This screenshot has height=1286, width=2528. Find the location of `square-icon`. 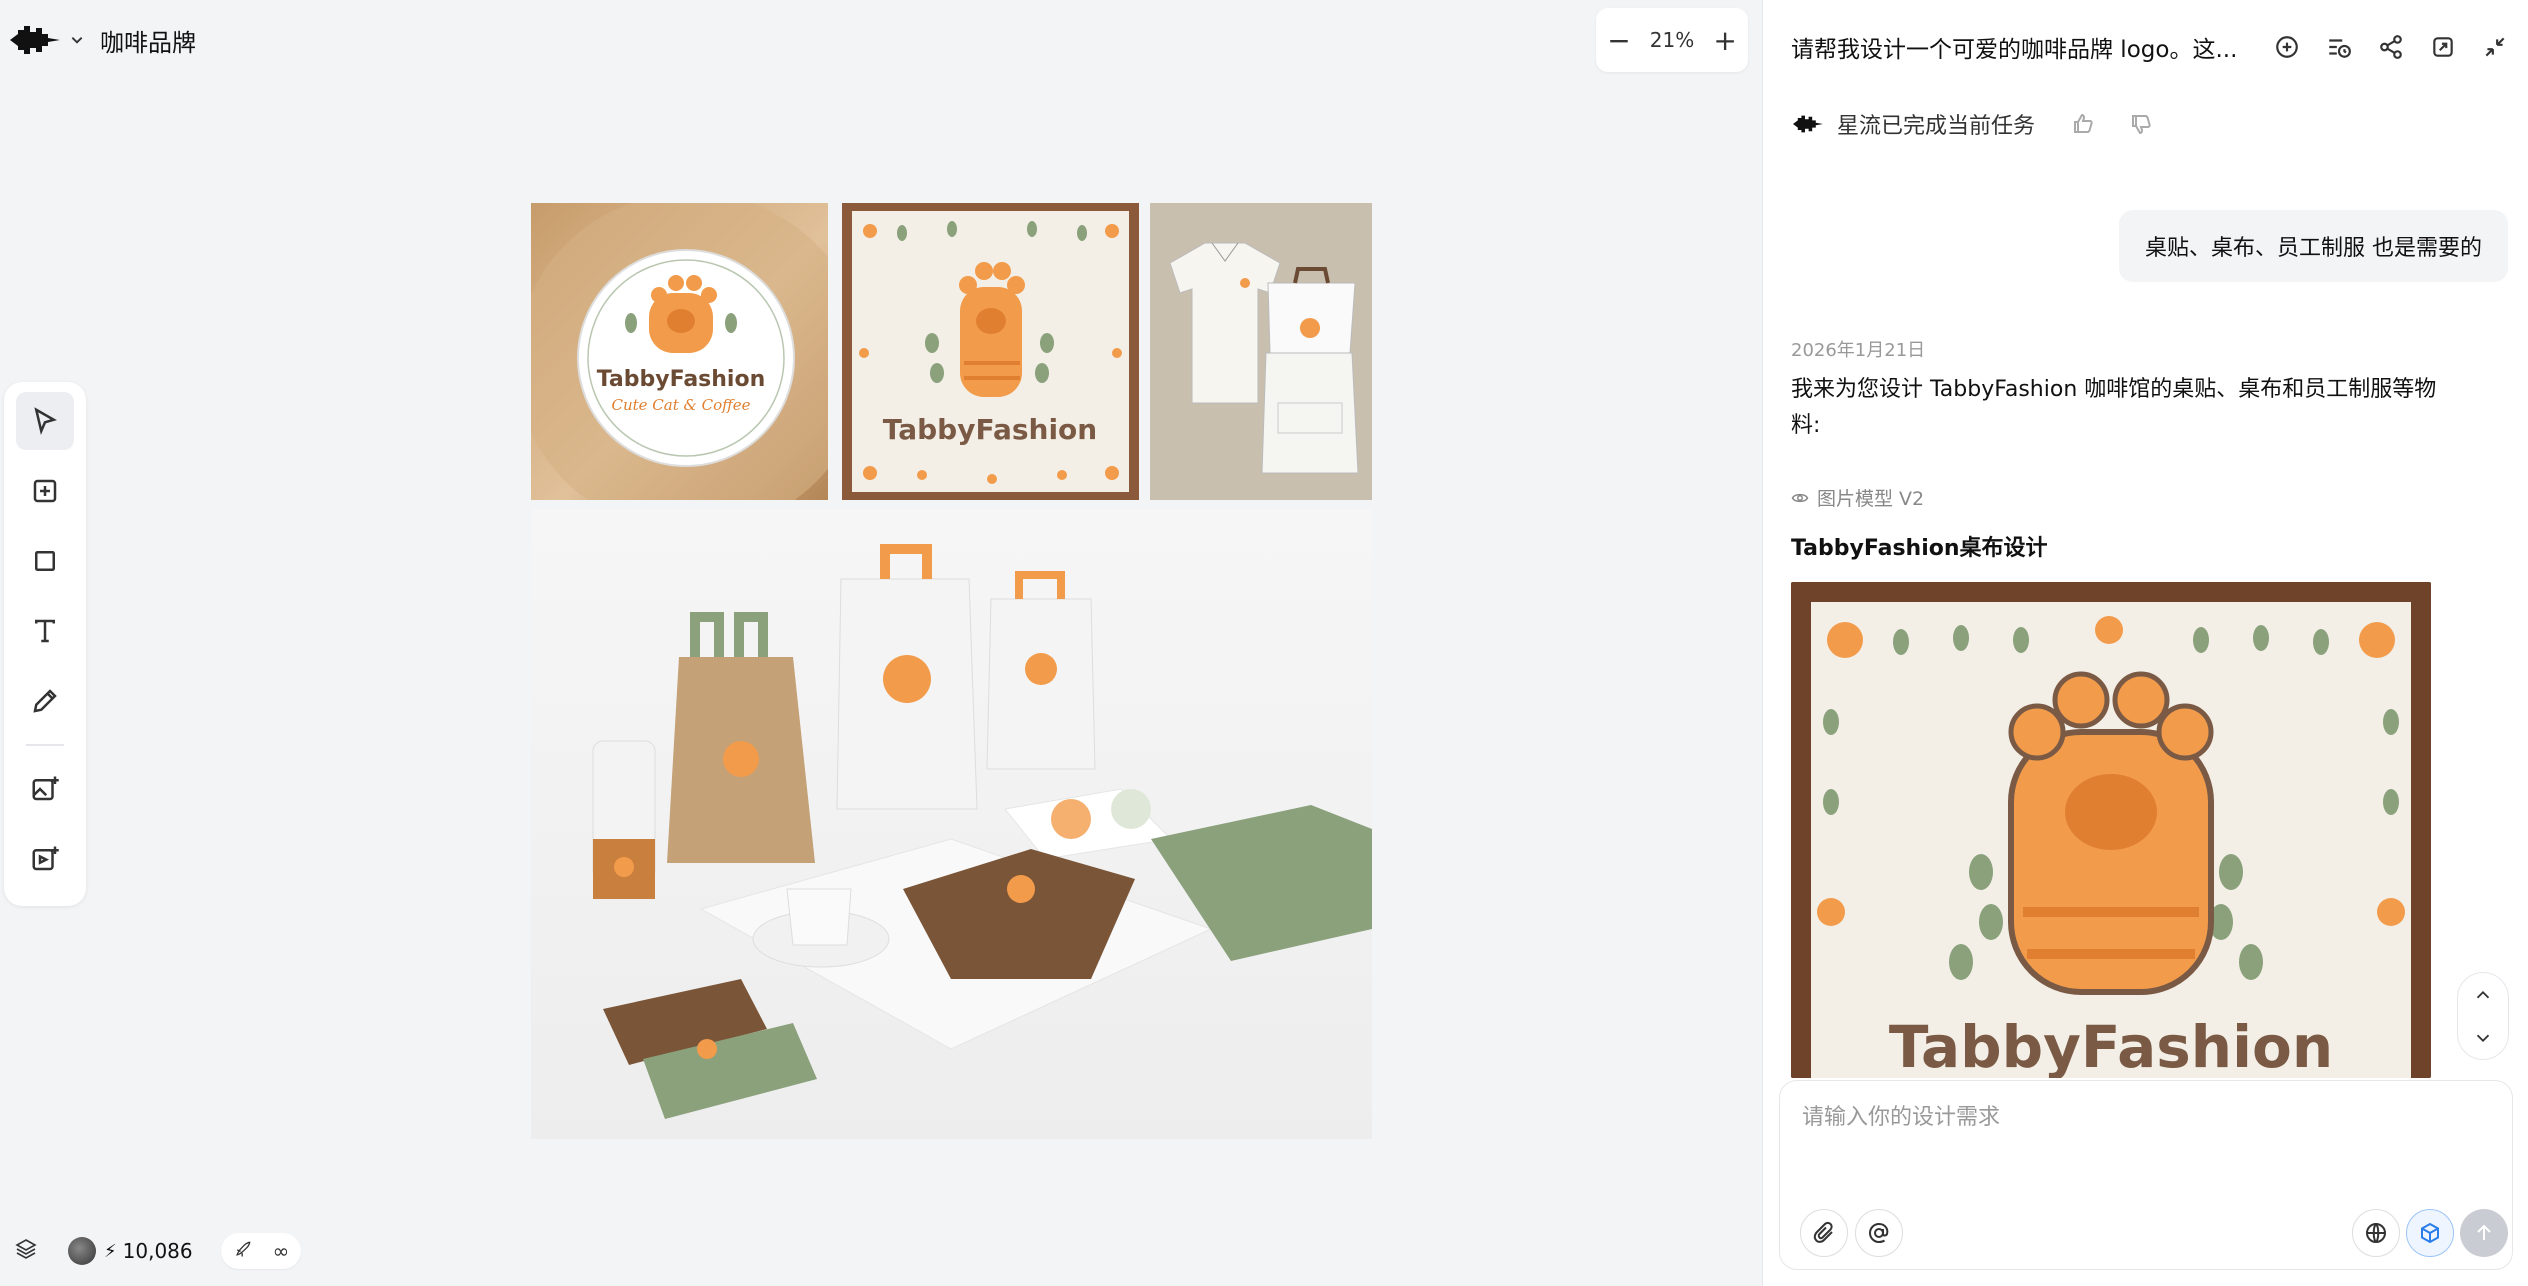

square-icon is located at coordinates (45, 561).